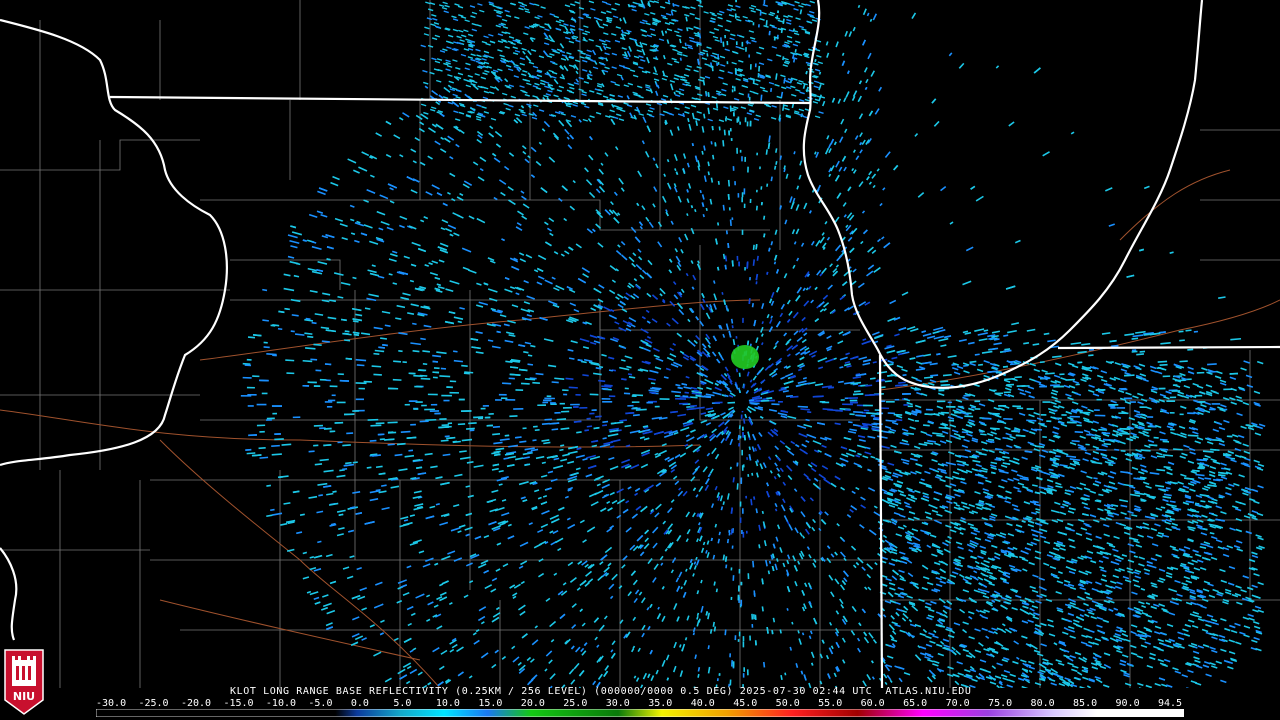  I want to click on green-echo-core, so click(745, 357).